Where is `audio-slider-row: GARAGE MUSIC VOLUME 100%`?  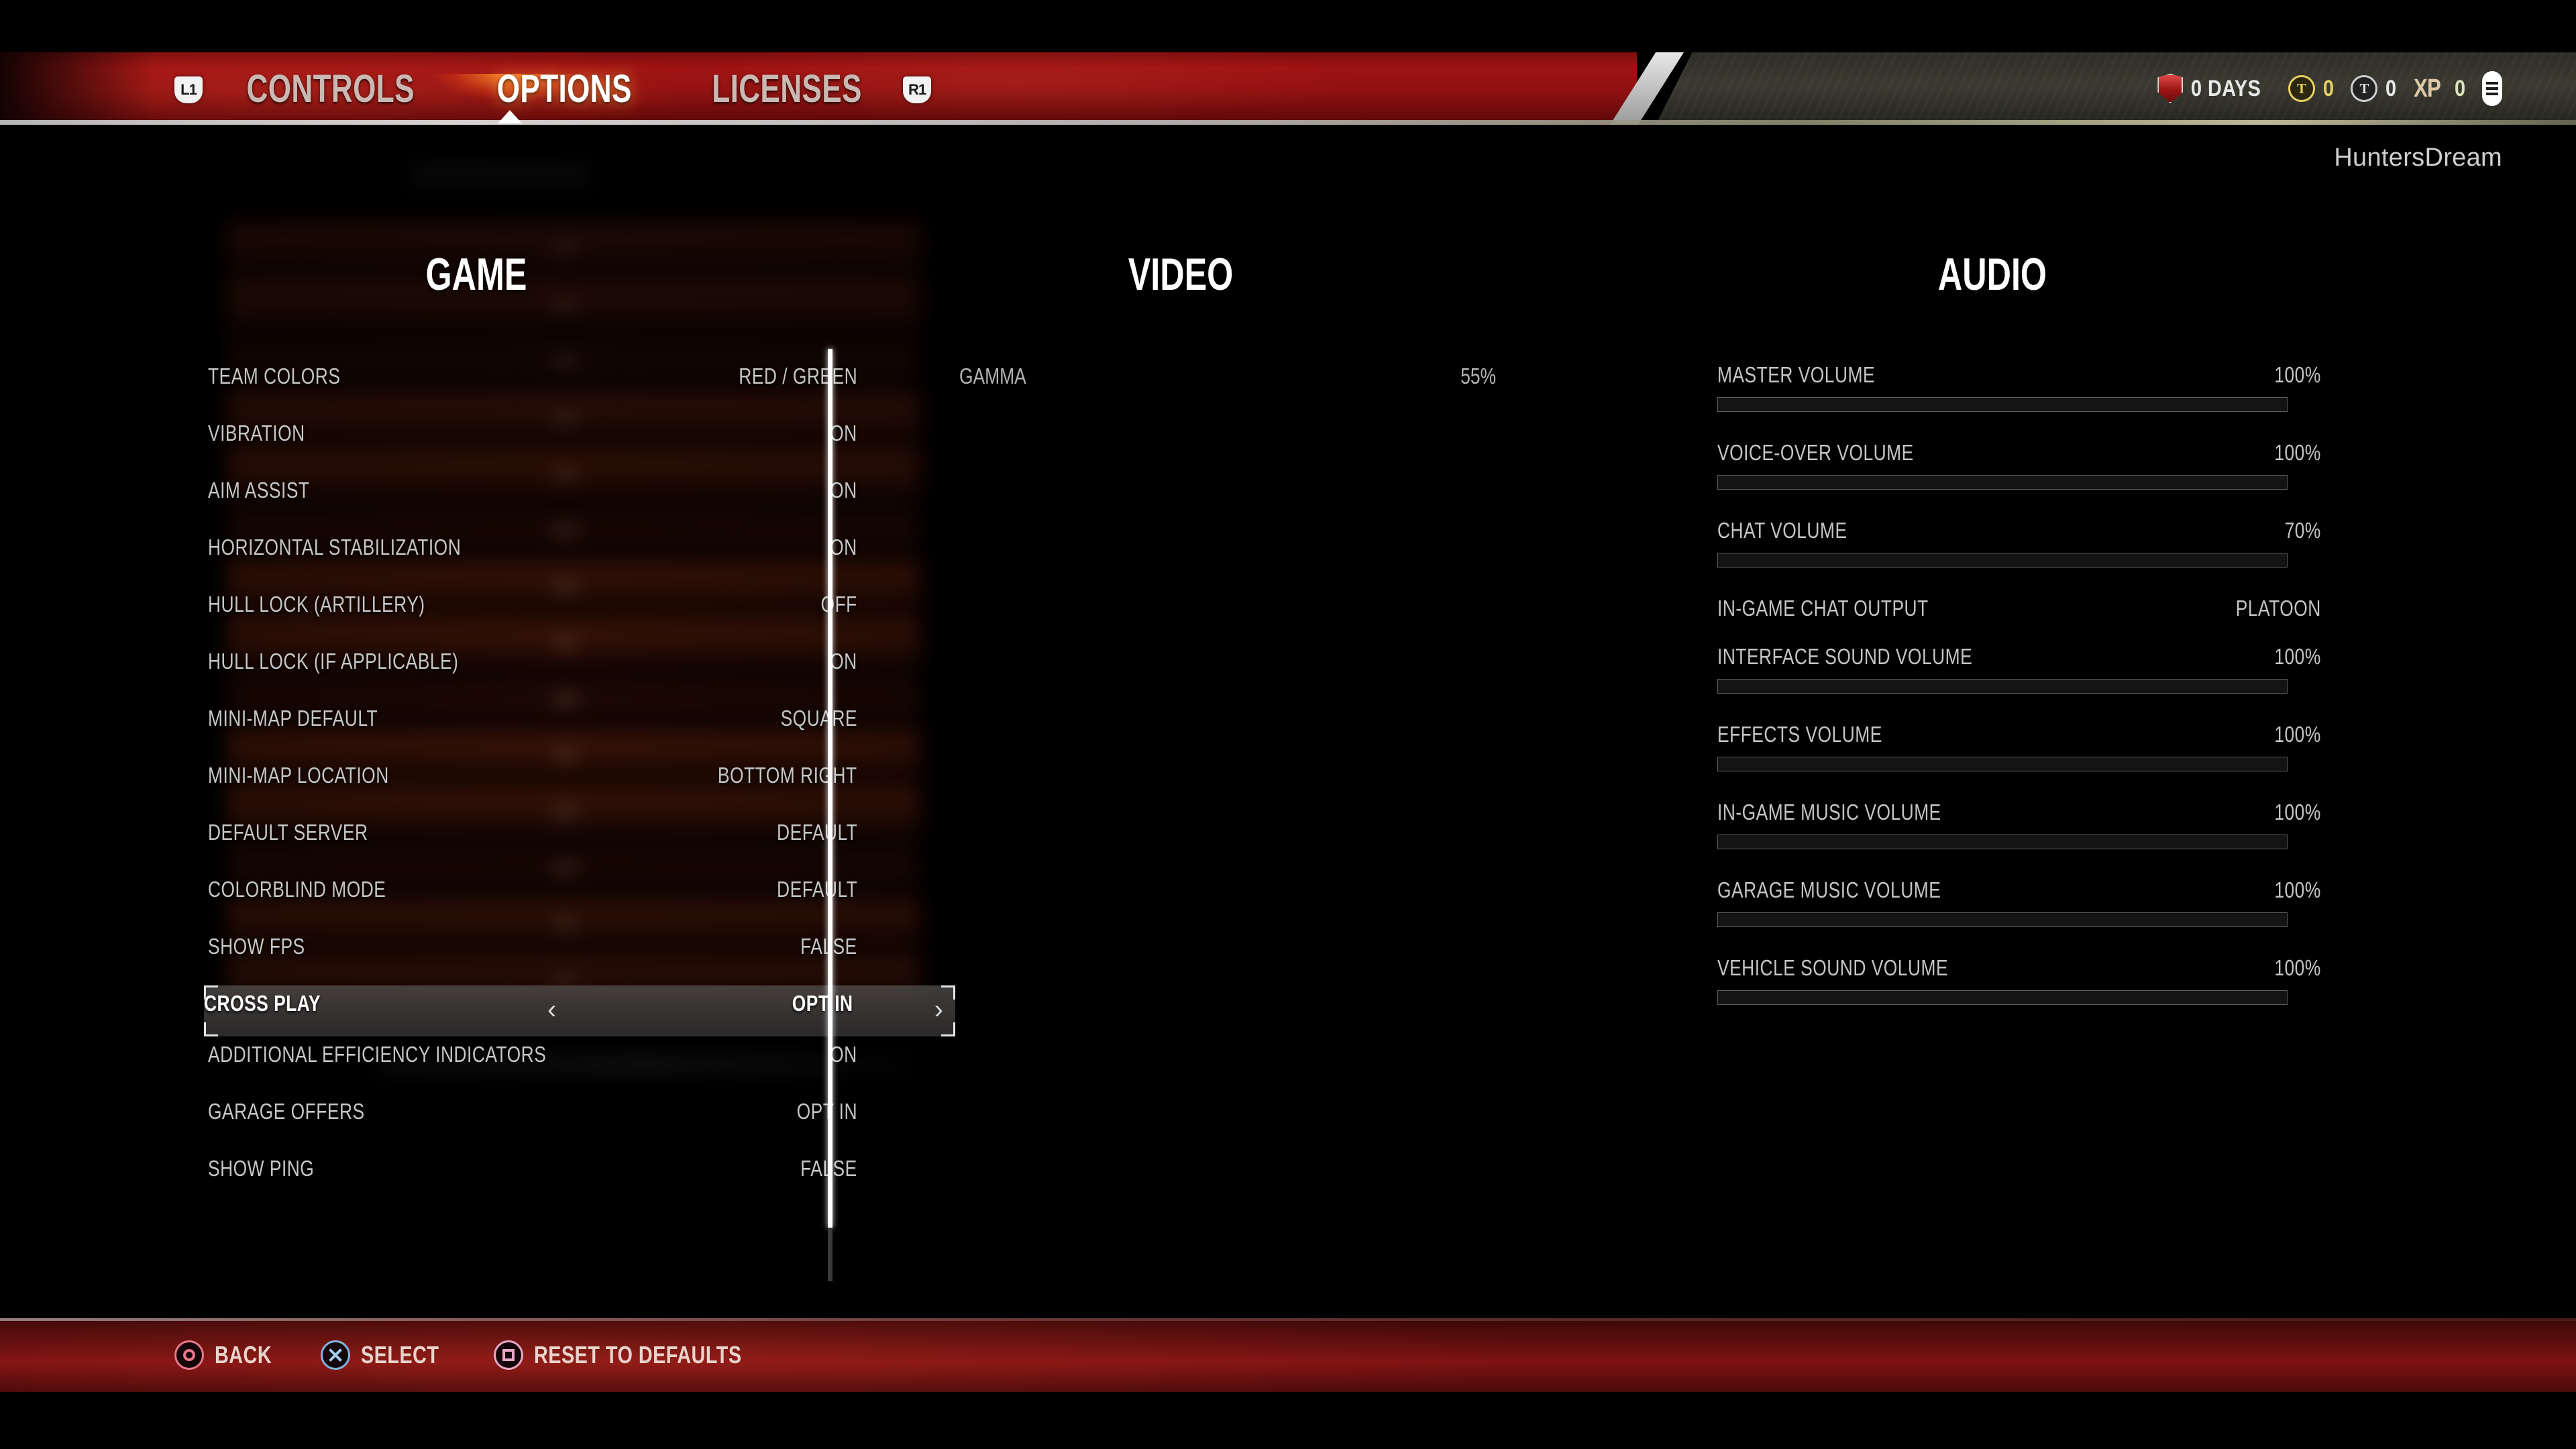 audio-slider-row: GARAGE MUSIC VOLUME 100% is located at coordinates (2019, 908).